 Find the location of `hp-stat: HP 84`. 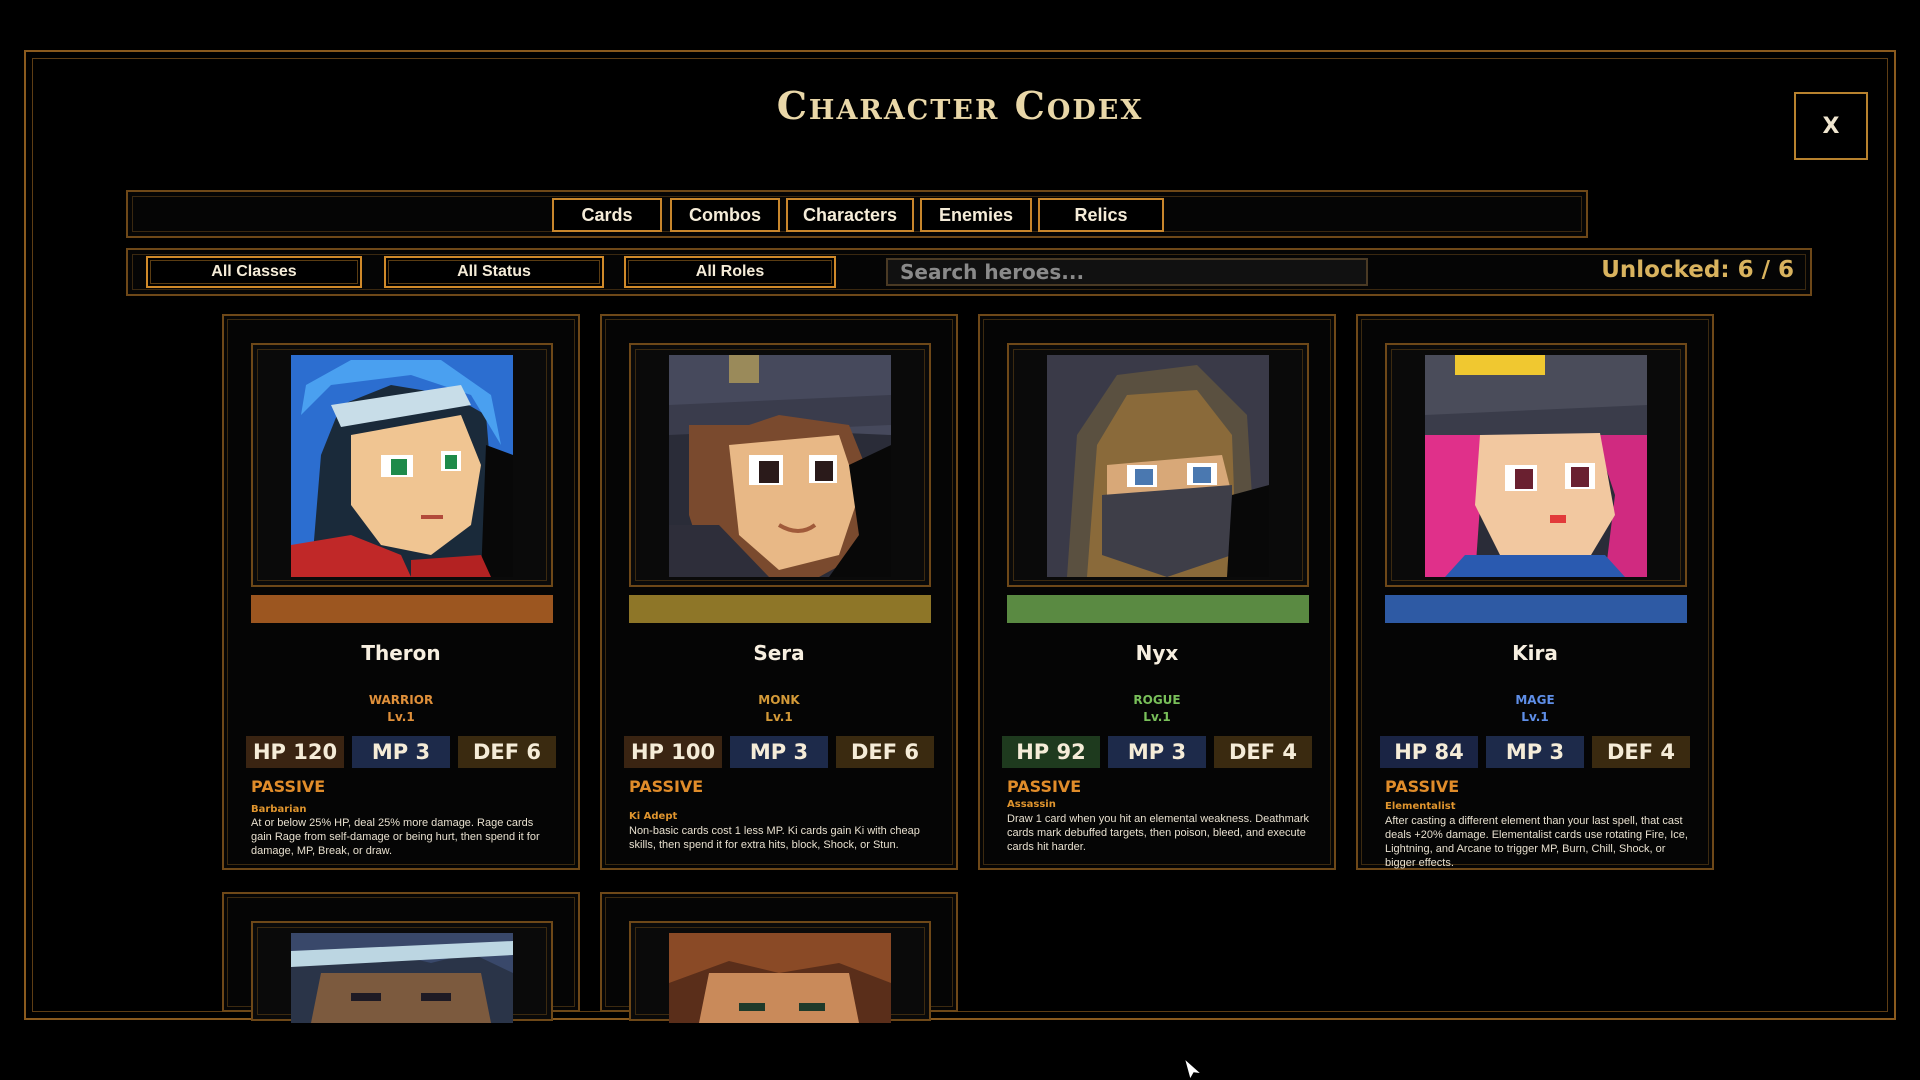

hp-stat: HP 84 is located at coordinates (1429, 752).